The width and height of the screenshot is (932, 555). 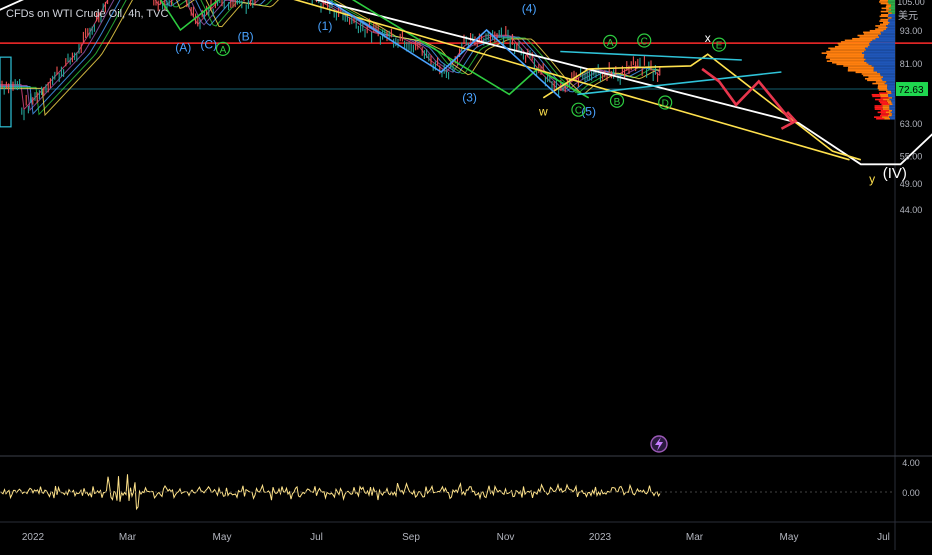 I want to click on wave-label: (C), so click(x=208, y=45).